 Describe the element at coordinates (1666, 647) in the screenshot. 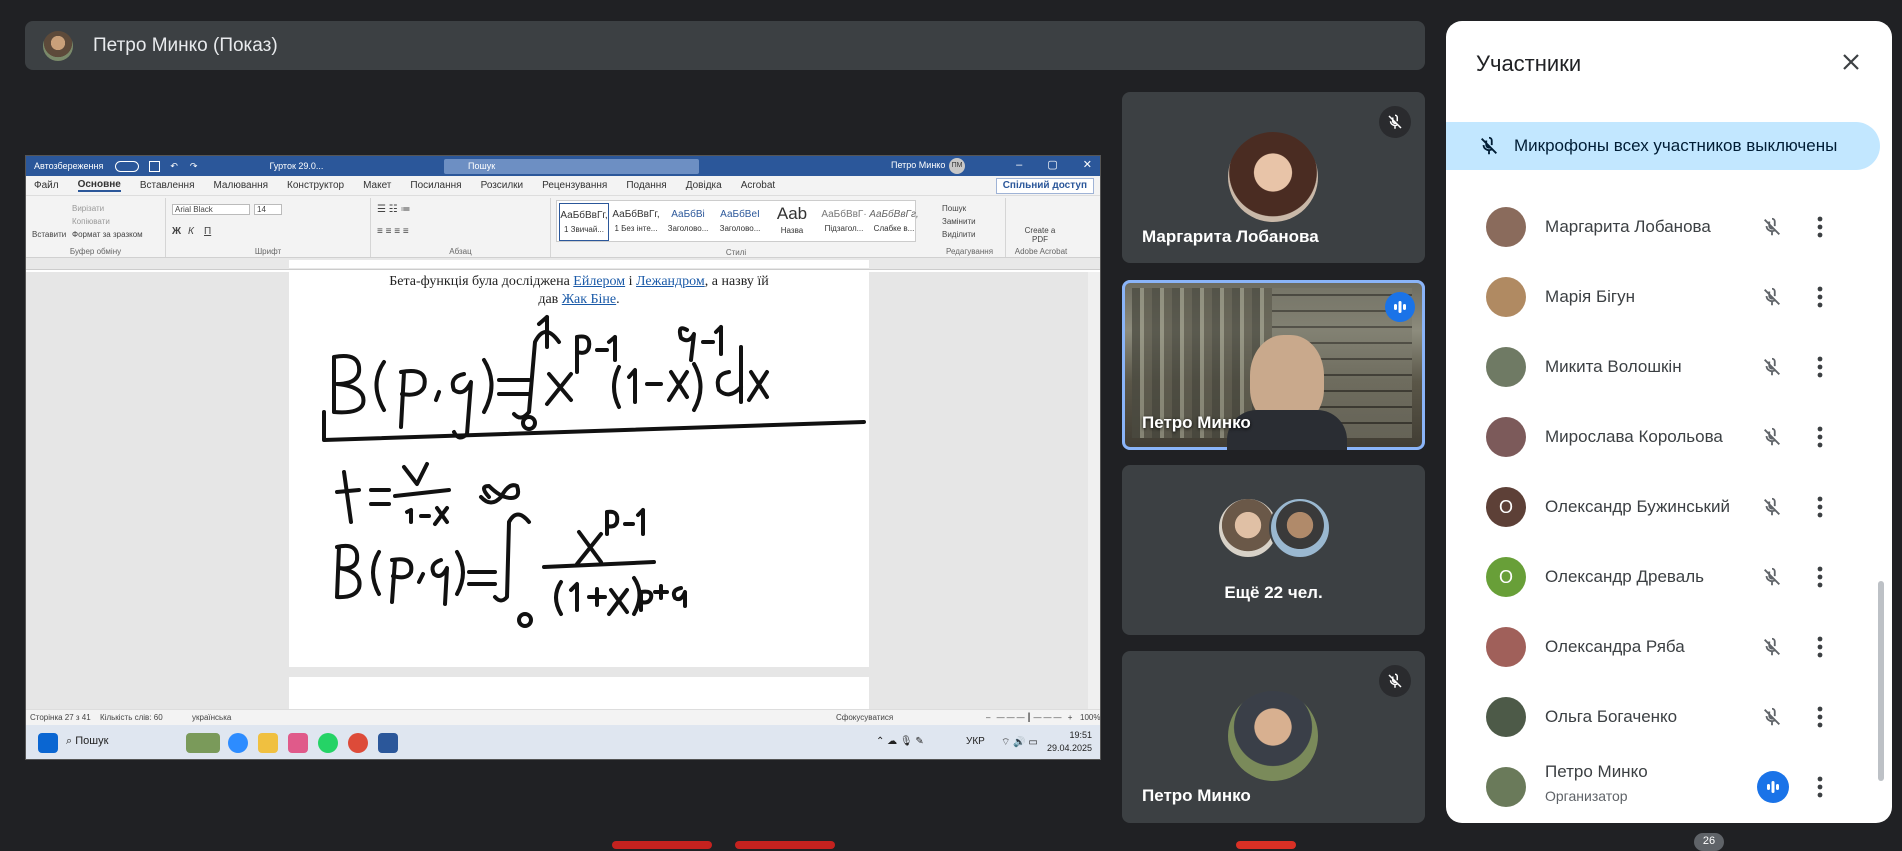

I see `participant-row: Олександра Ряба` at that location.